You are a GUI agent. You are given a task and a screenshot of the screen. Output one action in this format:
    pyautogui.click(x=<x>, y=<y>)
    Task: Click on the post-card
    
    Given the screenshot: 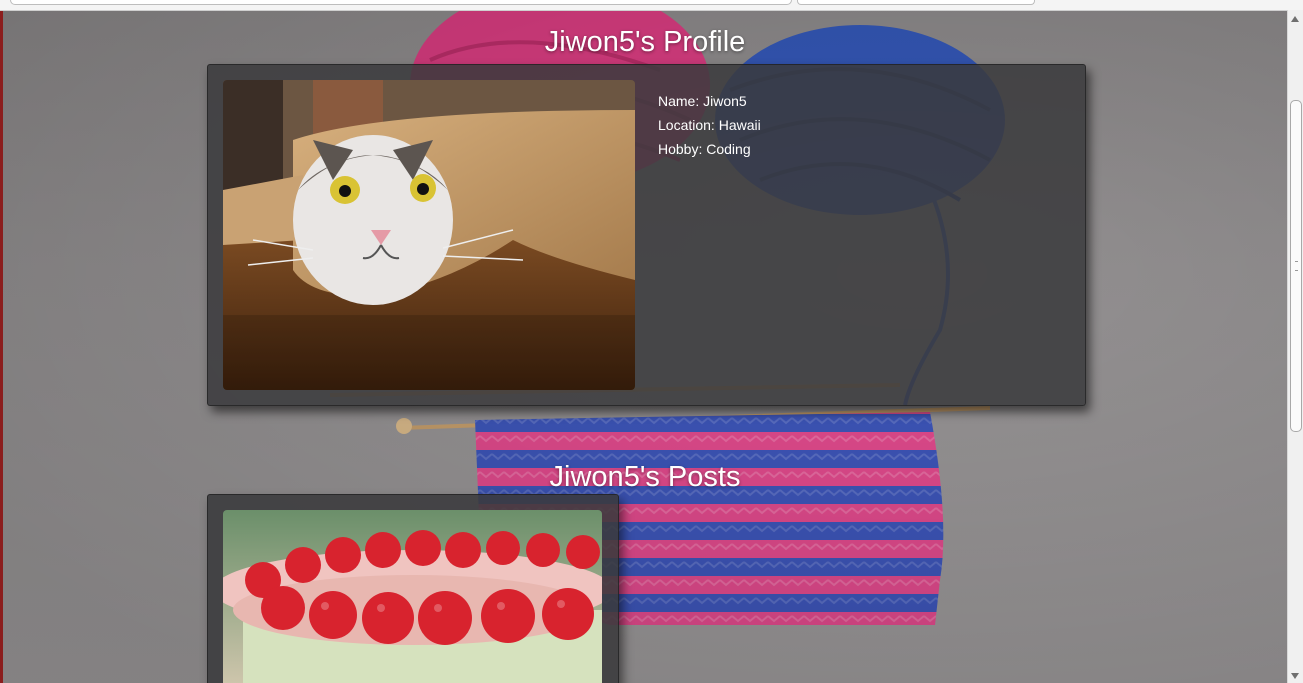 What is the action you would take?
    pyautogui.click(x=413, y=588)
    